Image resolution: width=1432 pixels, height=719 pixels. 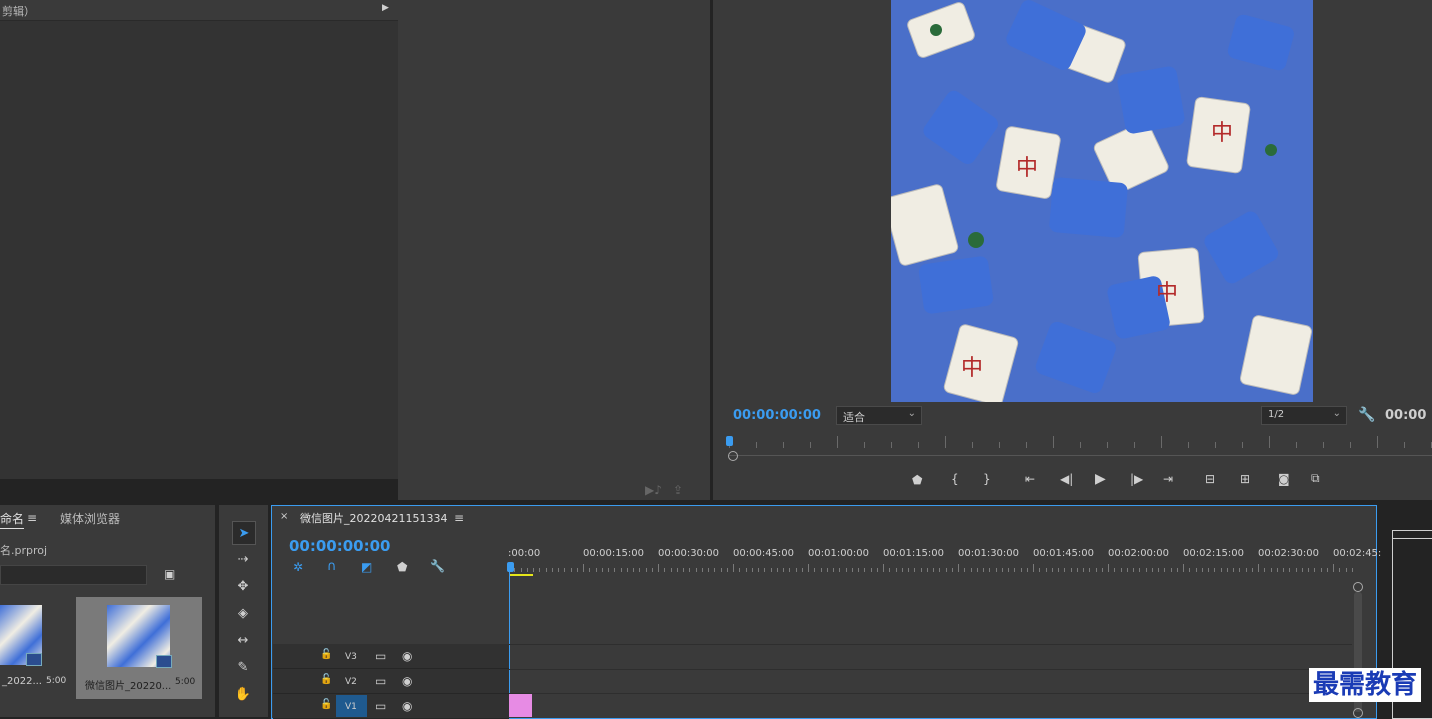 What do you see at coordinates (12, 519) in the screenshot?
I see `tab-project: 命名` at bounding box center [12, 519].